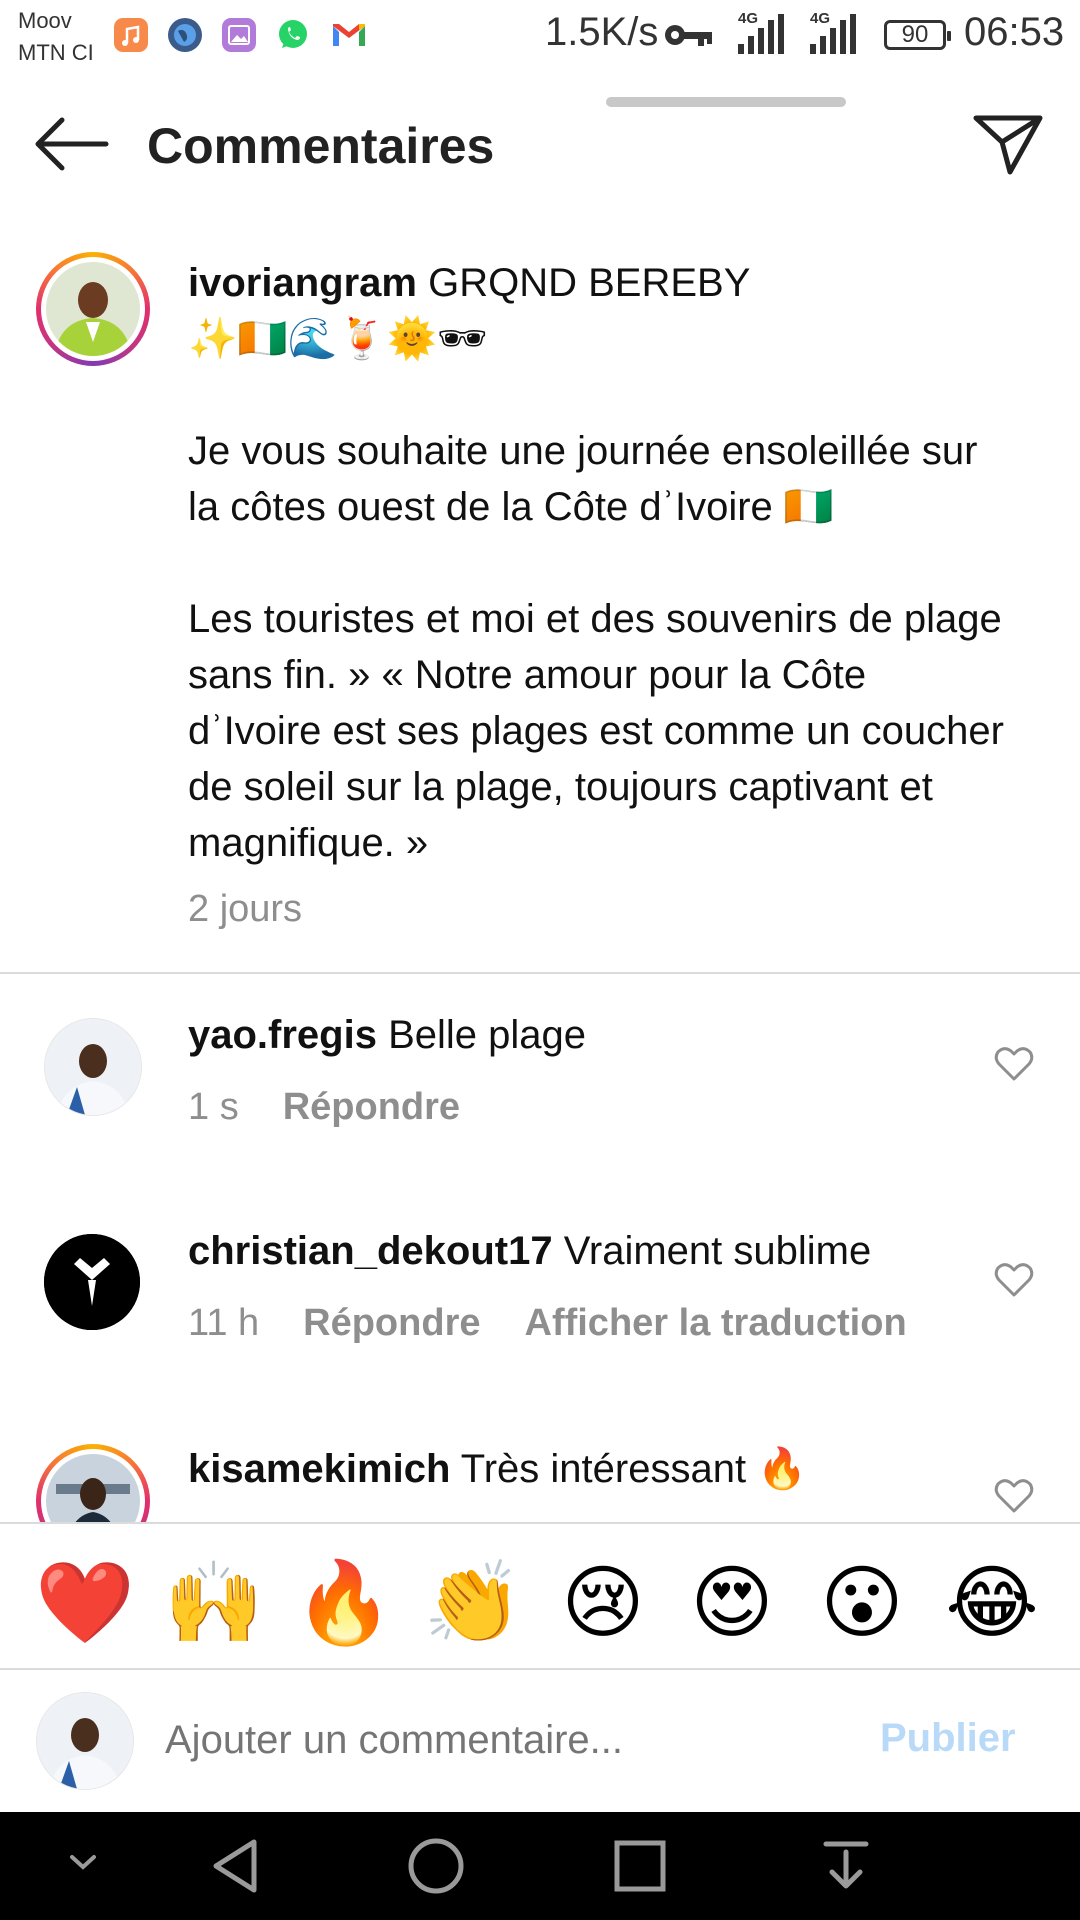 This screenshot has width=1080, height=1920. Describe the element at coordinates (602, 32) in the screenshot. I see `network-speed: 1.5K/s` at that location.